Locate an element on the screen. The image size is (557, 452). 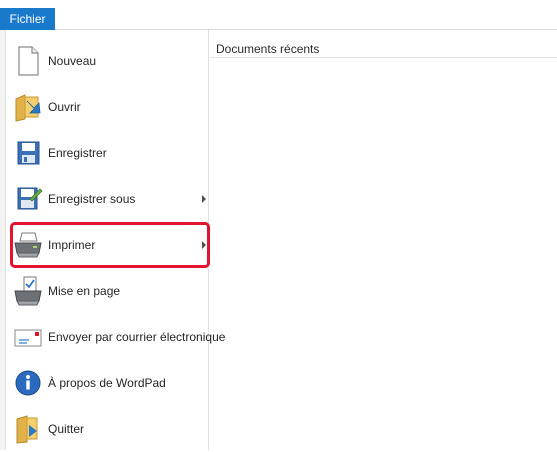
menu-item-label: Nouveau is located at coordinates (72, 61).